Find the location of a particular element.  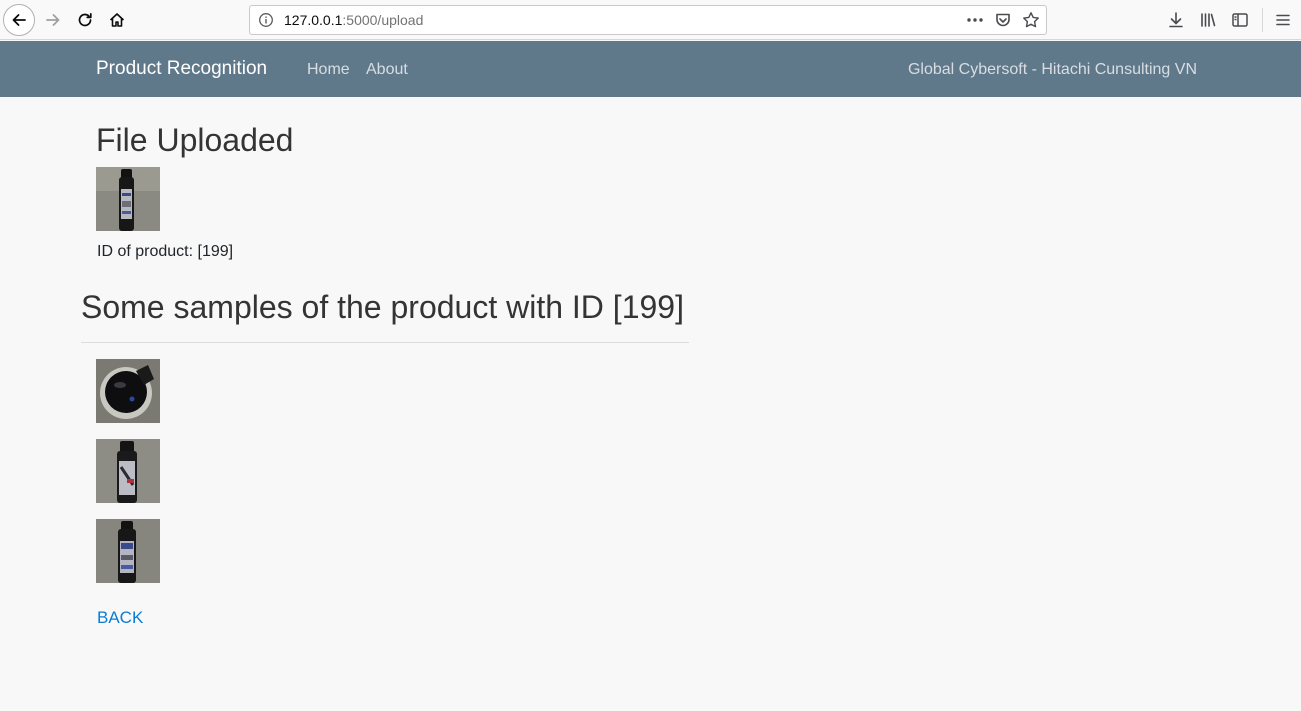

browser-toolbar: 127.0.0.1:5000/upload is located at coordinates (650, 20).